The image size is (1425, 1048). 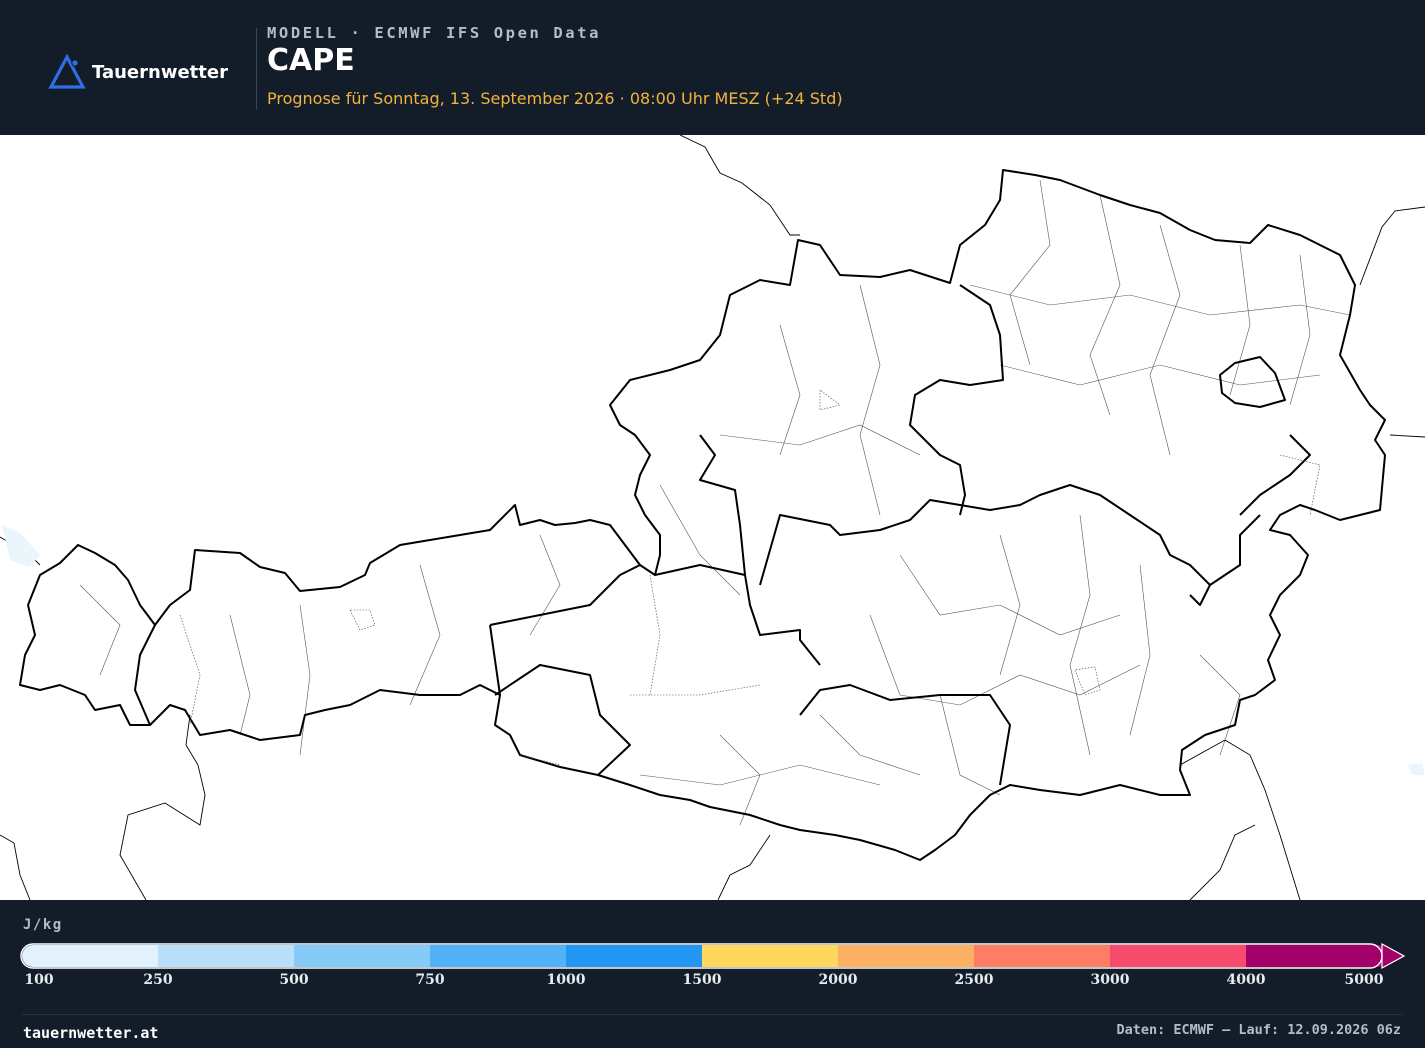 I want to click on data-source: Daten: ECMWF – Lauf: 12.09.2026 06z, so click(x=1258, y=1030).